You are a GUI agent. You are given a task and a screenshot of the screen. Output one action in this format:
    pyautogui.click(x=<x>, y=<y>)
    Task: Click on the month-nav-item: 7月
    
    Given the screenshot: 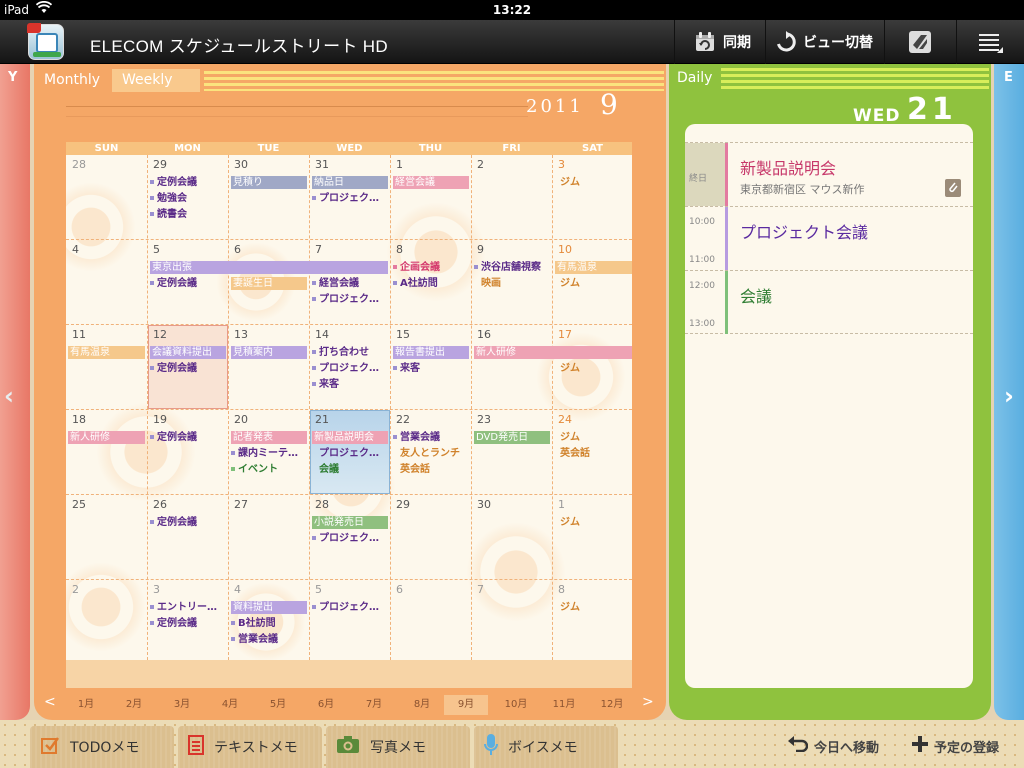 What is the action you would take?
    pyautogui.click(x=374, y=705)
    